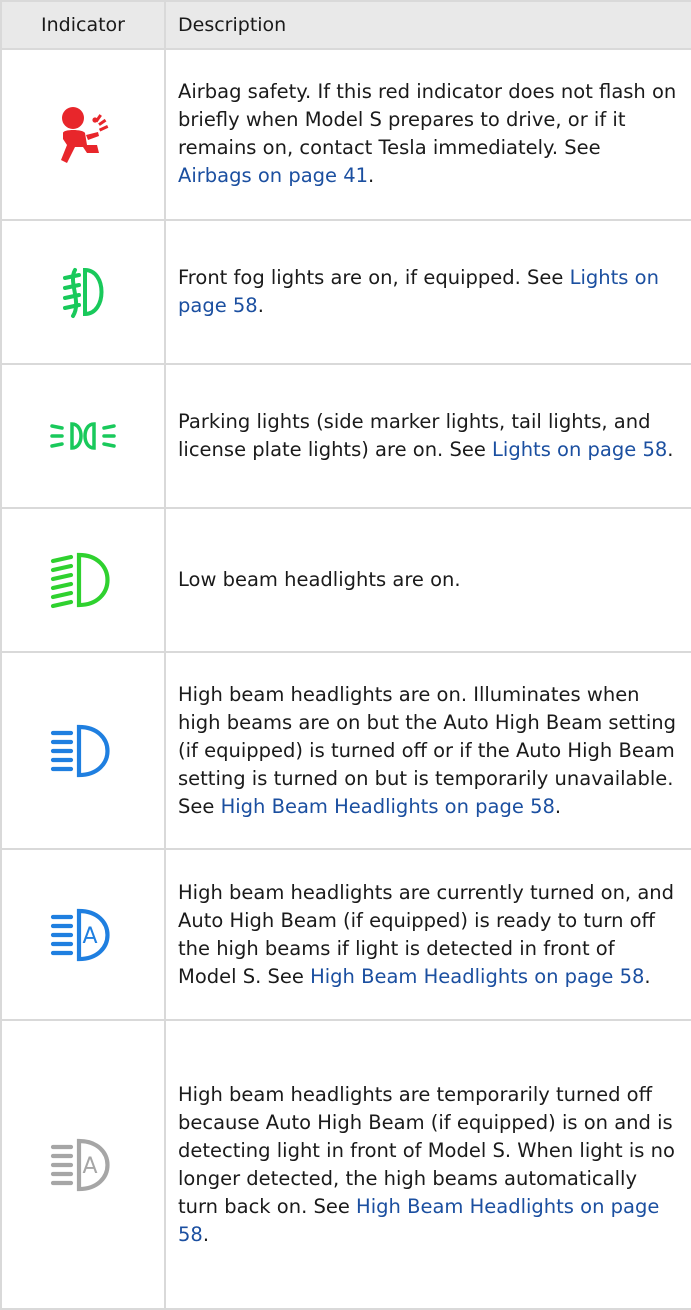 This screenshot has width=691, height=1310. What do you see at coordinates (427, 25) in the screenshot?
I see `description-column-header: Description` at bounding box center [427, 25].